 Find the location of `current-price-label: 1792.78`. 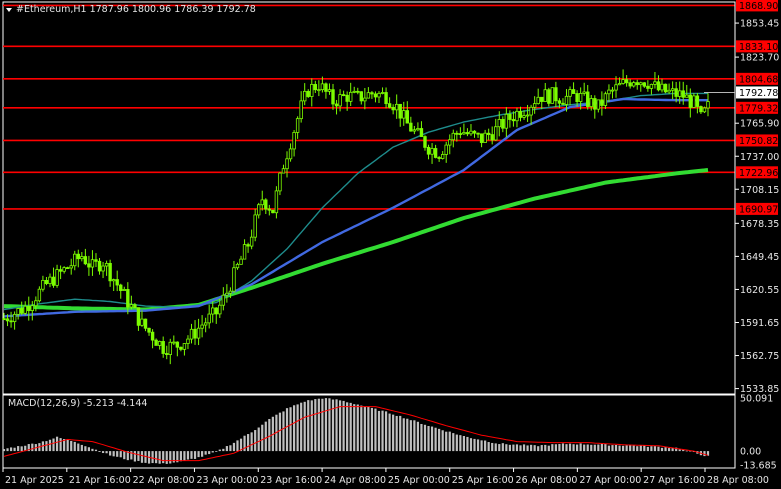

current-price-label: 1792.78 is located at coordinates (758, 93).